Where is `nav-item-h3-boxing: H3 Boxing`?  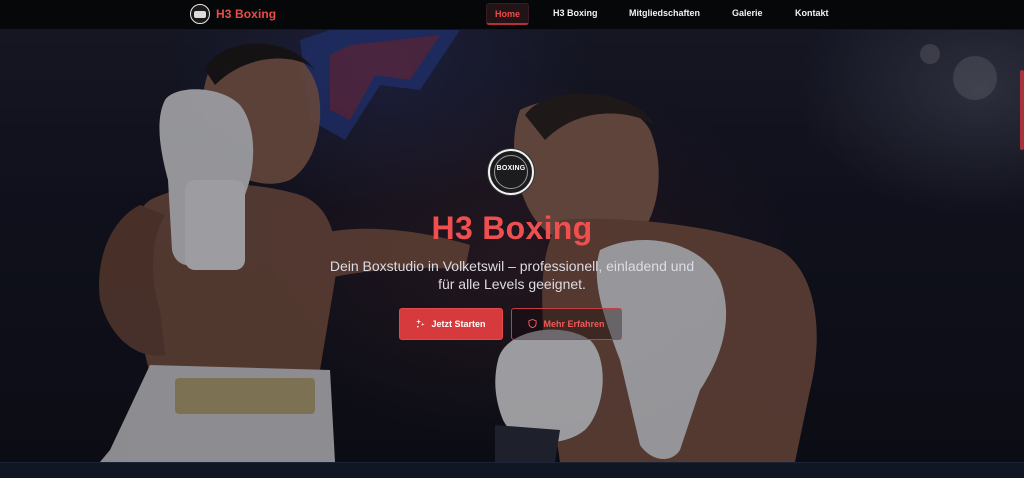 nav-item-h3-boxing: H3 Boxing is located at coordinates (575, 14).